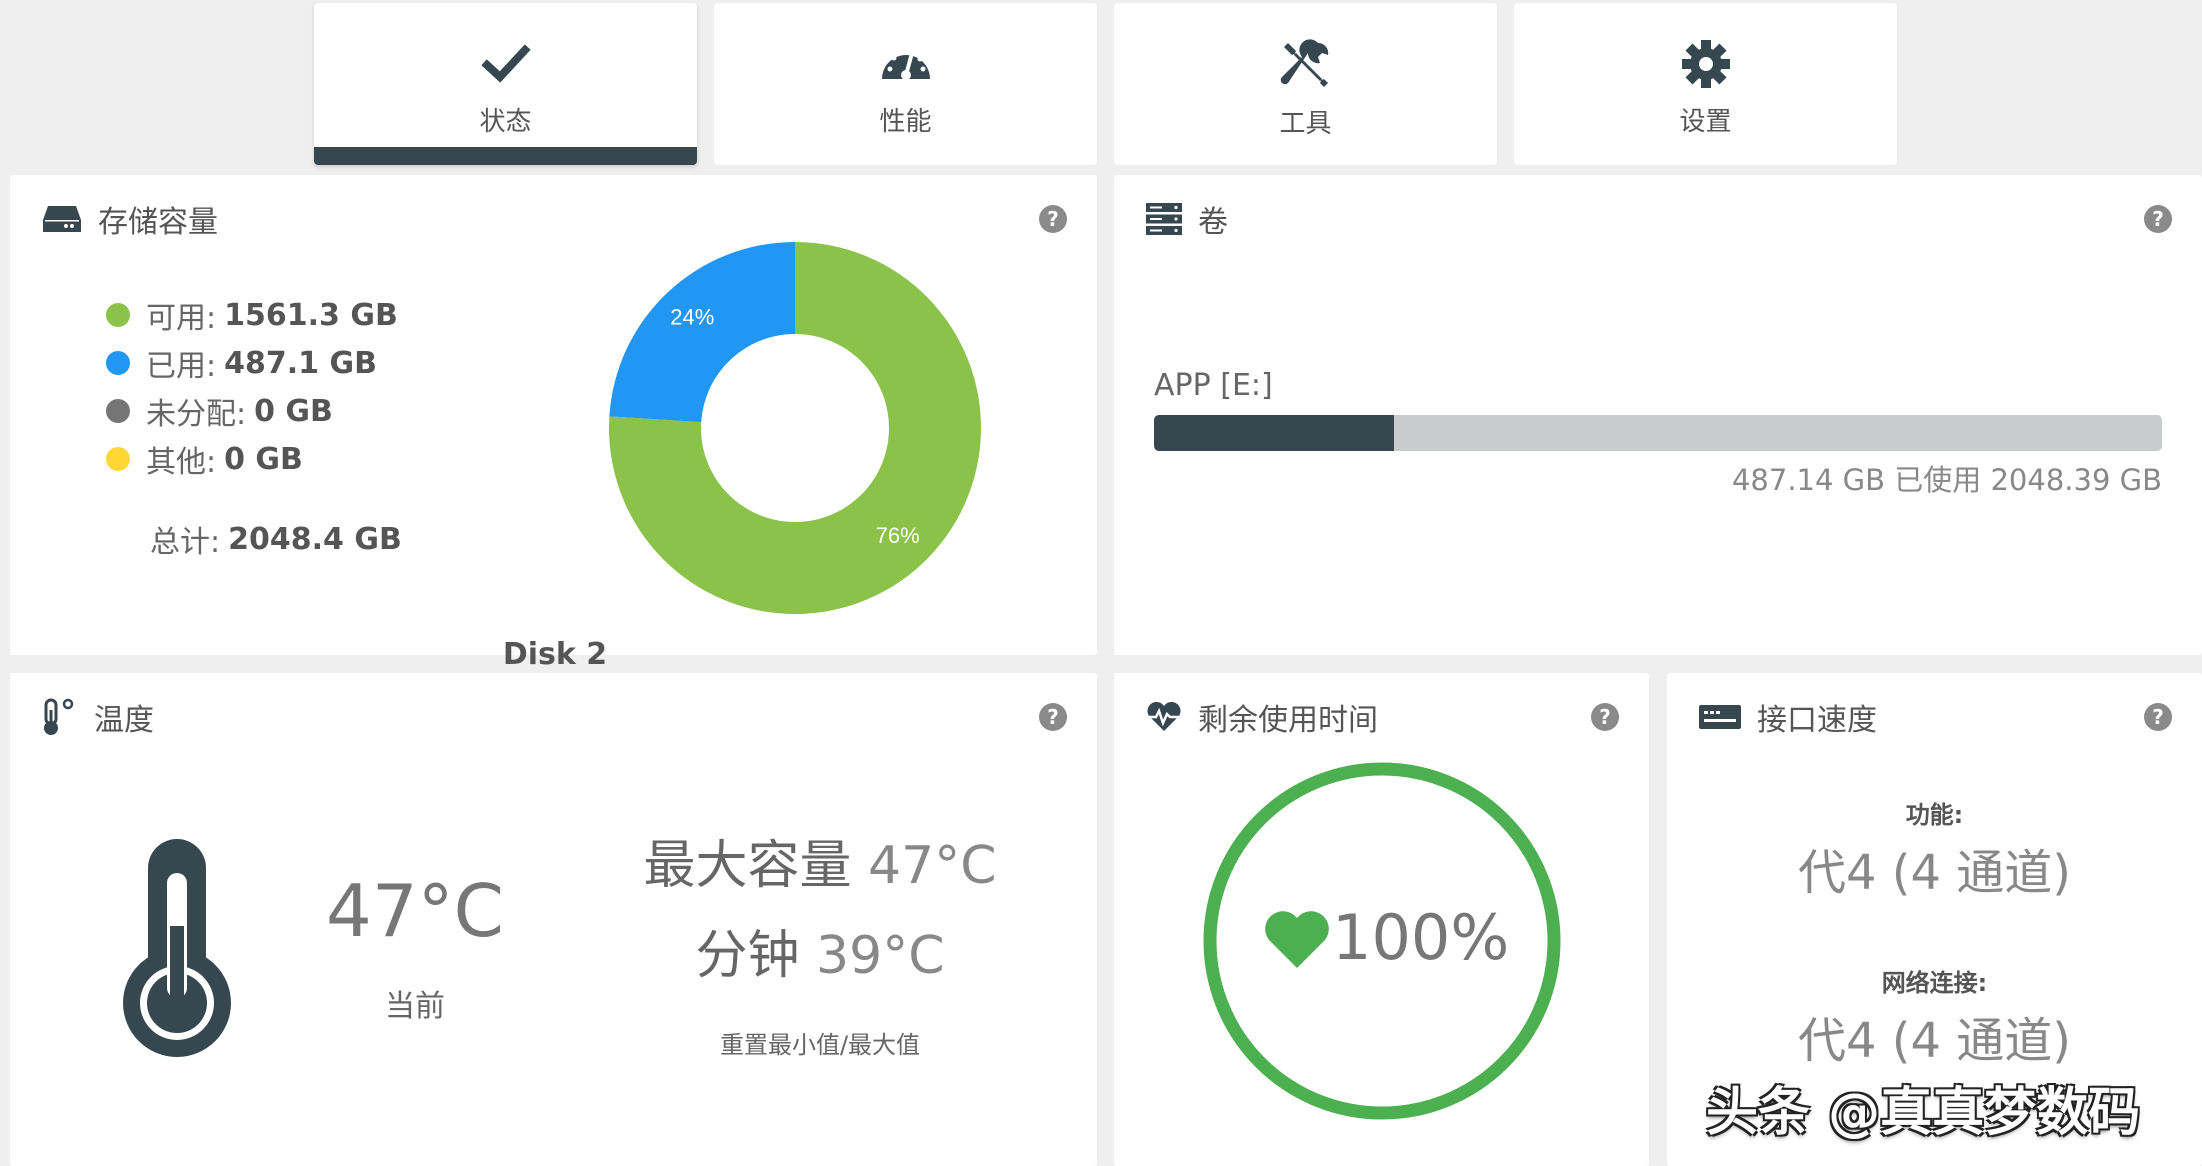 The image size is (2202, 1166). I want to click on heart-icon, so click(1297, 939).